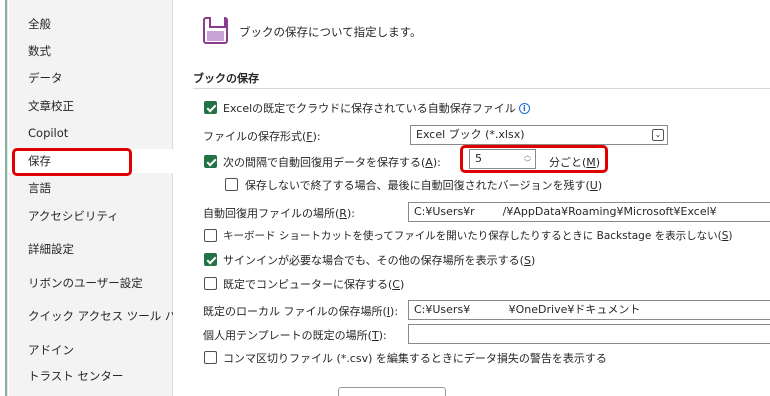 Image resolution: width=770 pixels, height=396 pixels. Describe the element at coordinates (527, 309) in the screenshot. I see `local-location-value: C:¥Users¥ ¥OneDrive¥ドキュメント` at that location.